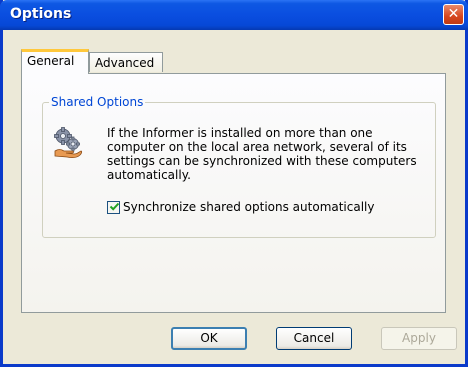  What do you see at coordinates (126, 62) in the screenshot?
I see `tab-advanced: Advanced` at bounding box center [126, 62].